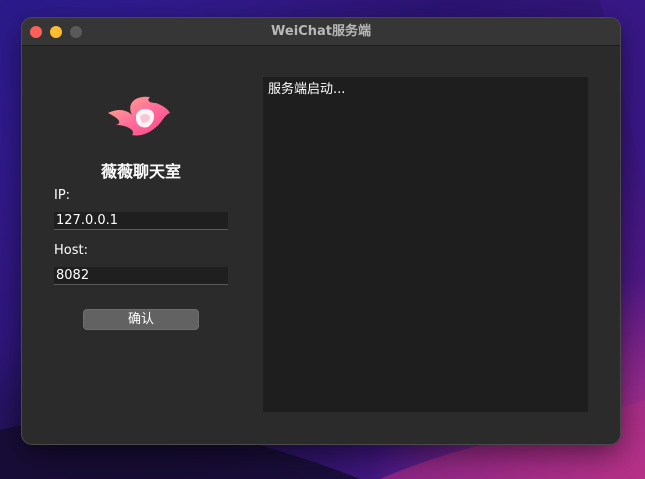 The image size is (645, 479). What do you see at coordinates (139, 116) in the screenshot?
I see `app-logo-icon` at bounding box center [139, 116].